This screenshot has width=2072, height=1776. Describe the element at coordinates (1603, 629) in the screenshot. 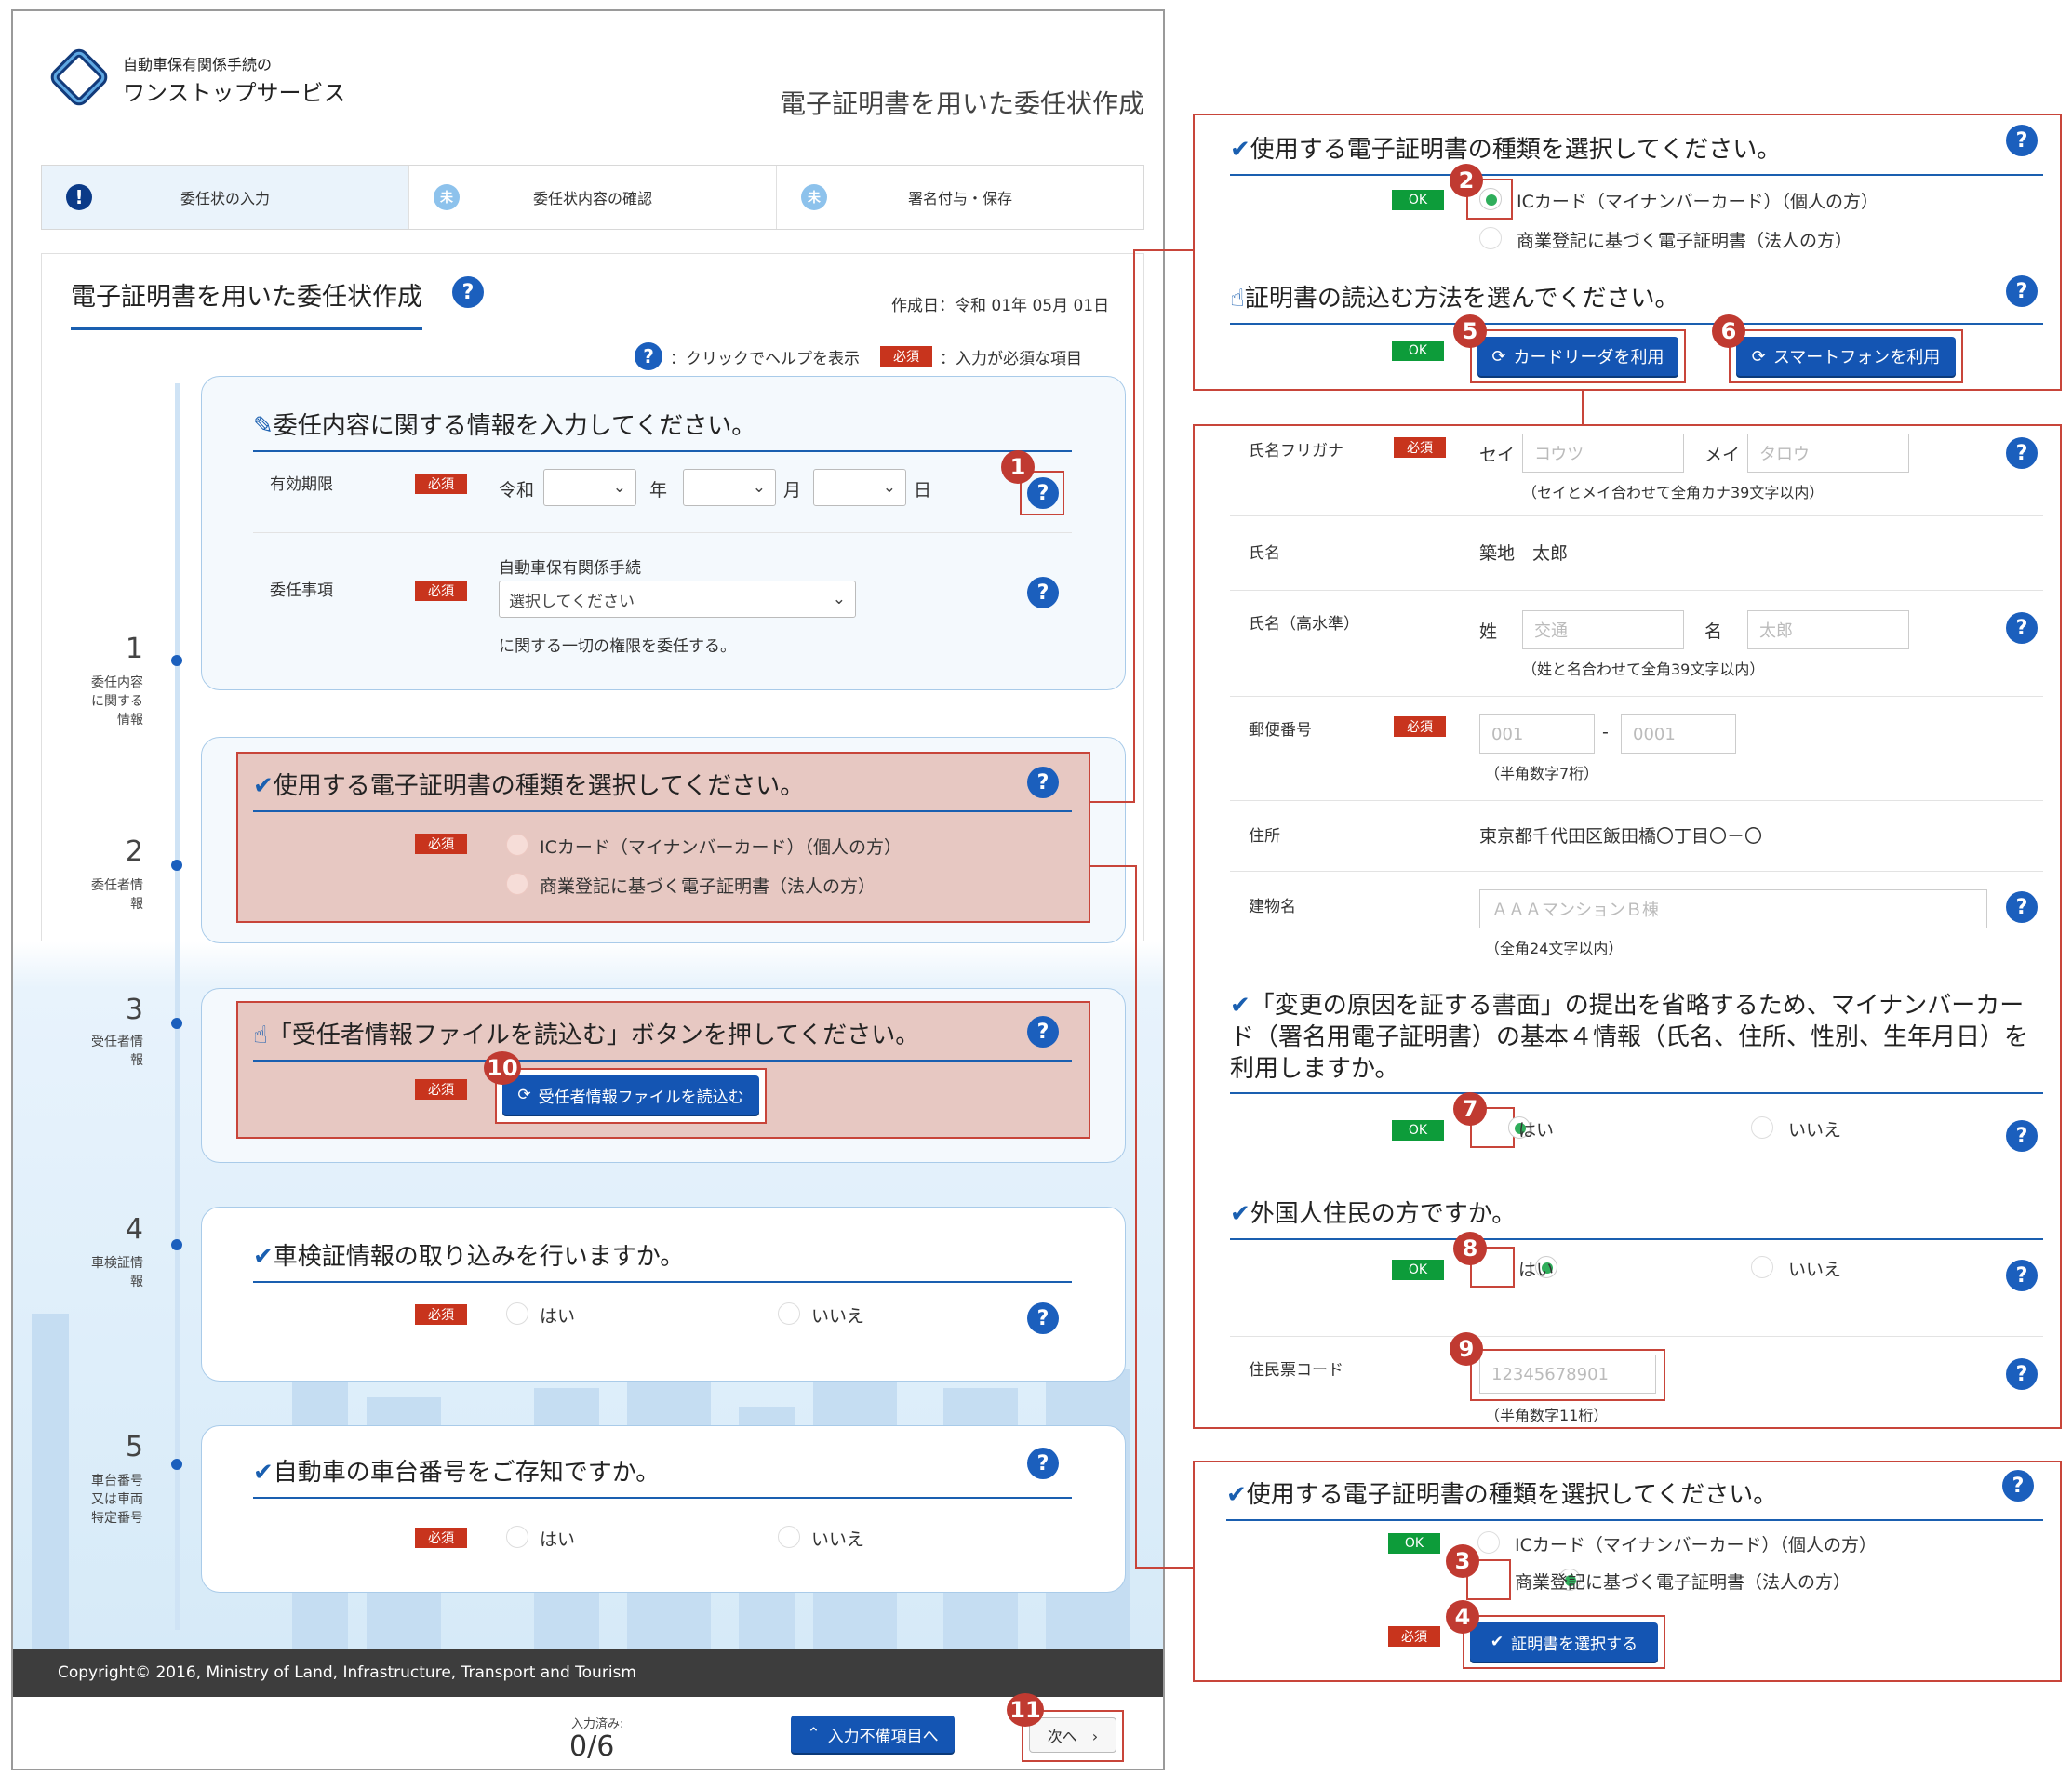

I see `sei2-input: 交通` at that location.